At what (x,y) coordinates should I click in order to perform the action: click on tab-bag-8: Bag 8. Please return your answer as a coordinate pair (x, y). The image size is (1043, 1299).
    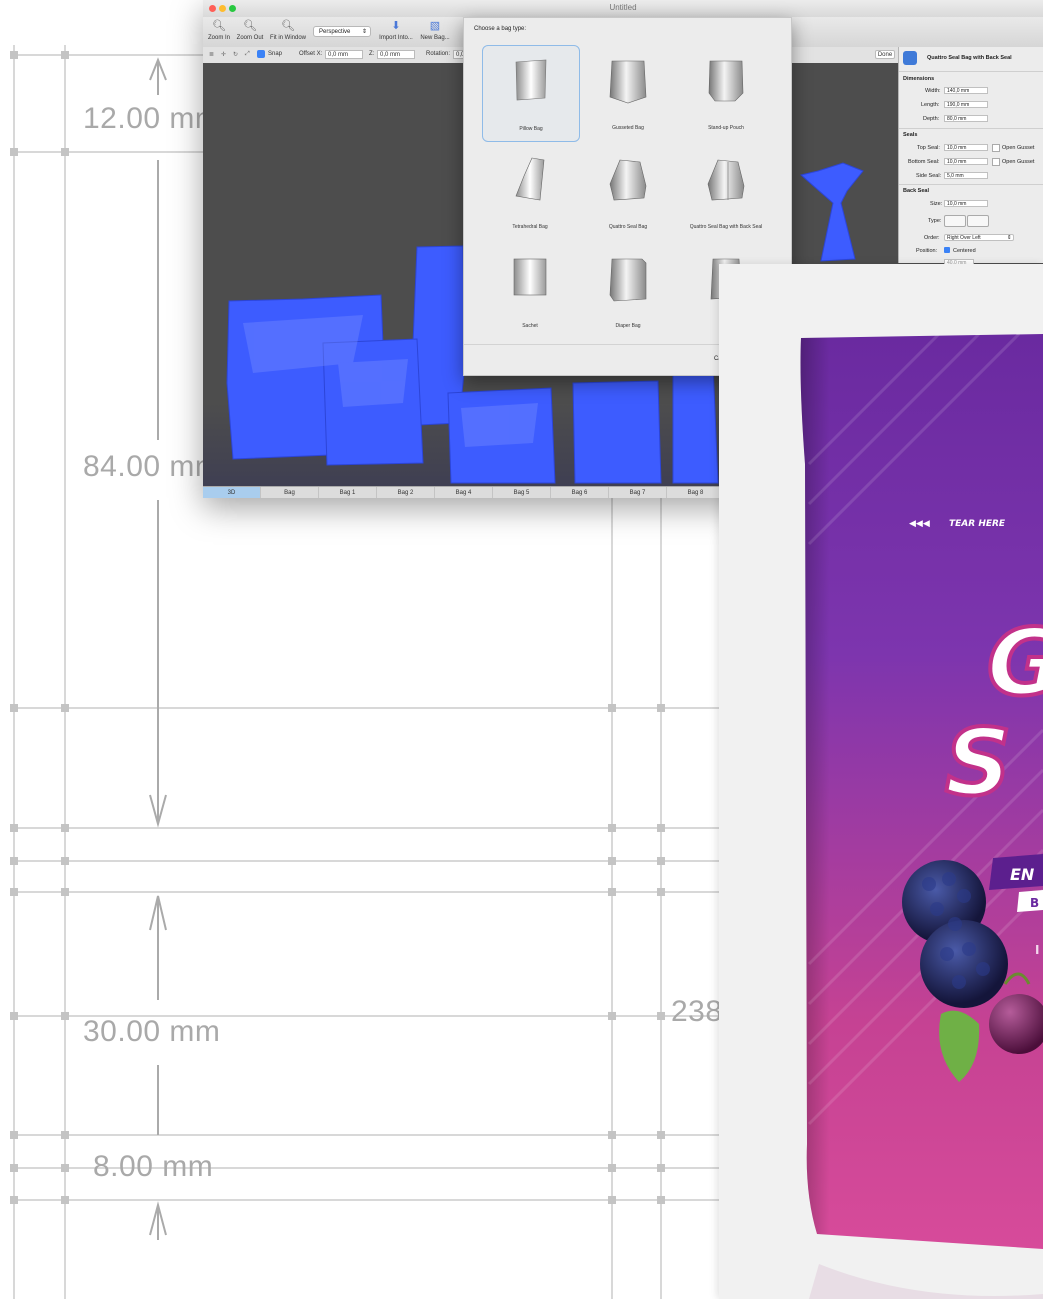
    Looking at the image, I should click on (696, 492).